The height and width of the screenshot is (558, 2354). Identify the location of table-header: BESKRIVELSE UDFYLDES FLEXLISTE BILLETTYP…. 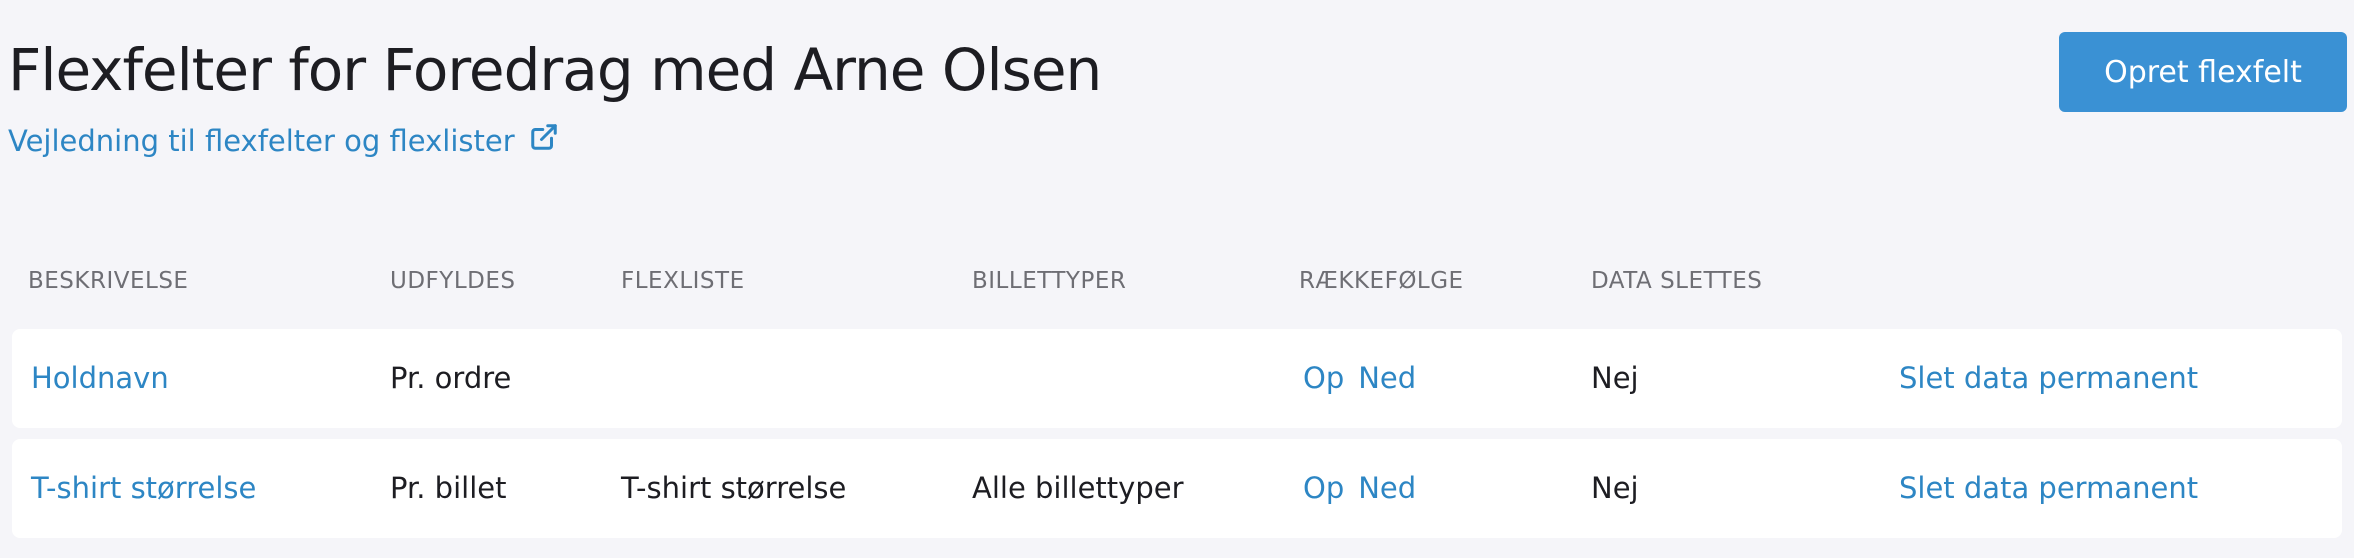
(1177, 286).